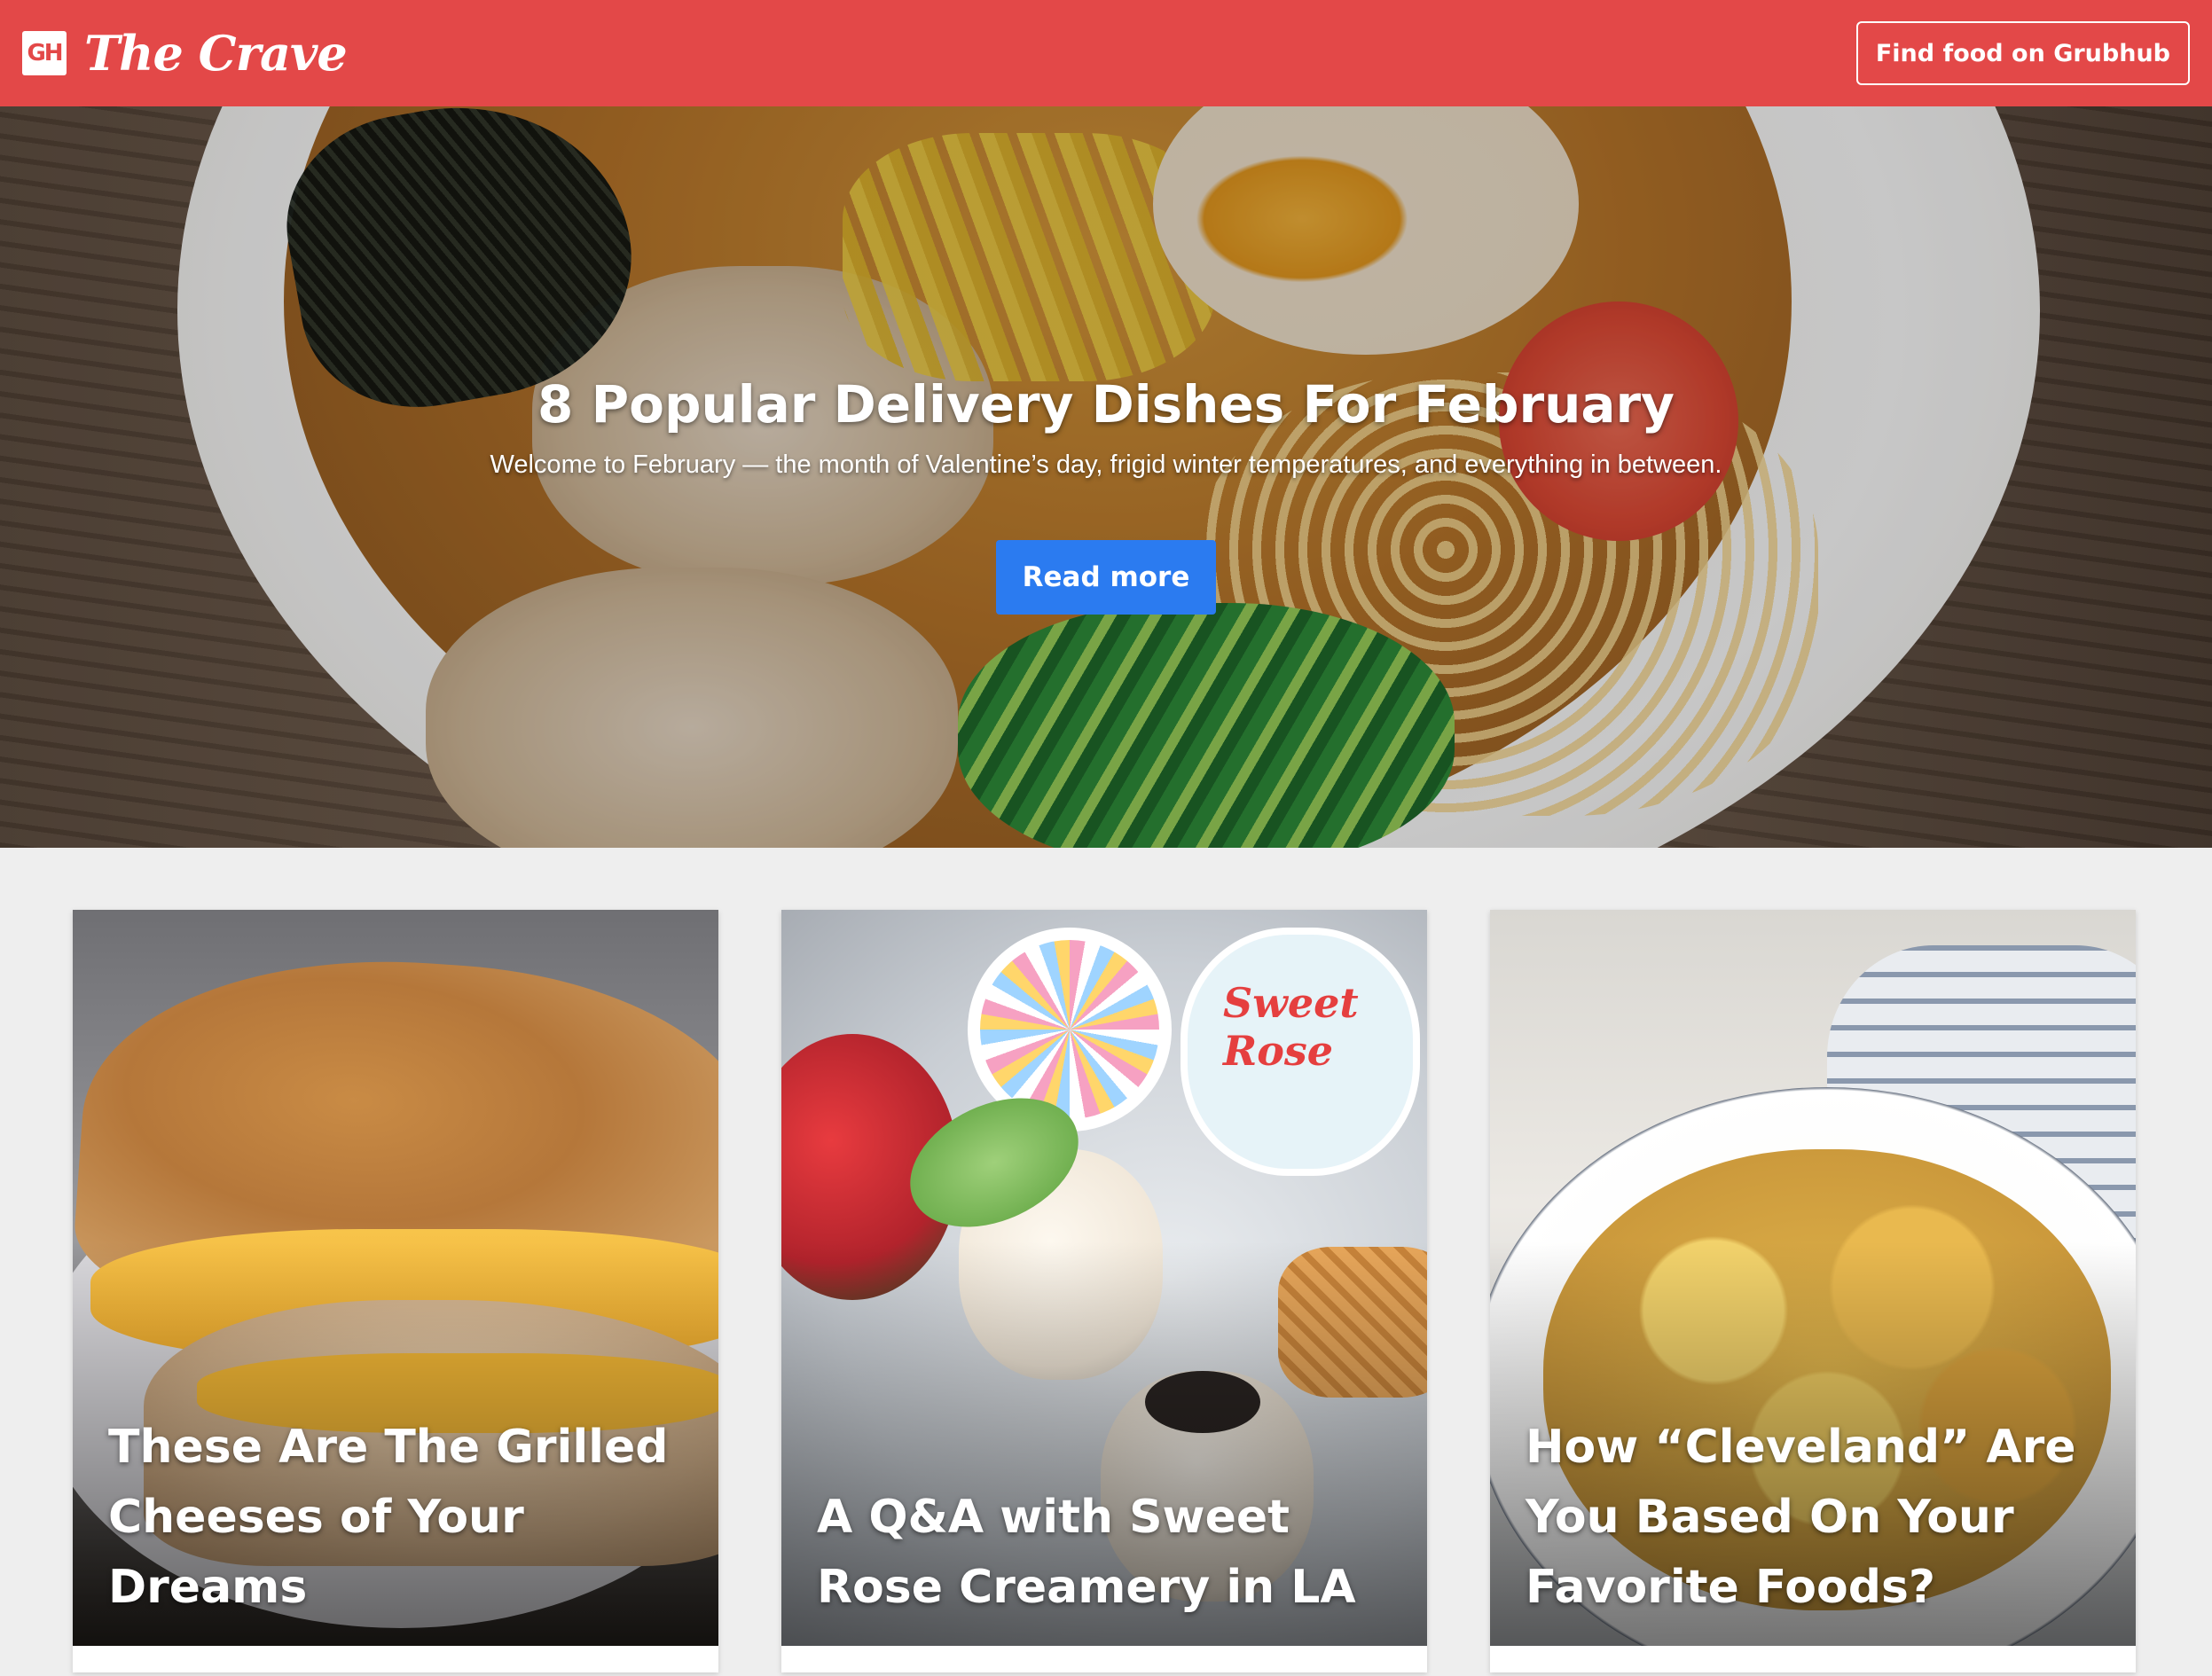  I want to click on tub-brand-text: Sweet Rose, so click(1291, 1027).